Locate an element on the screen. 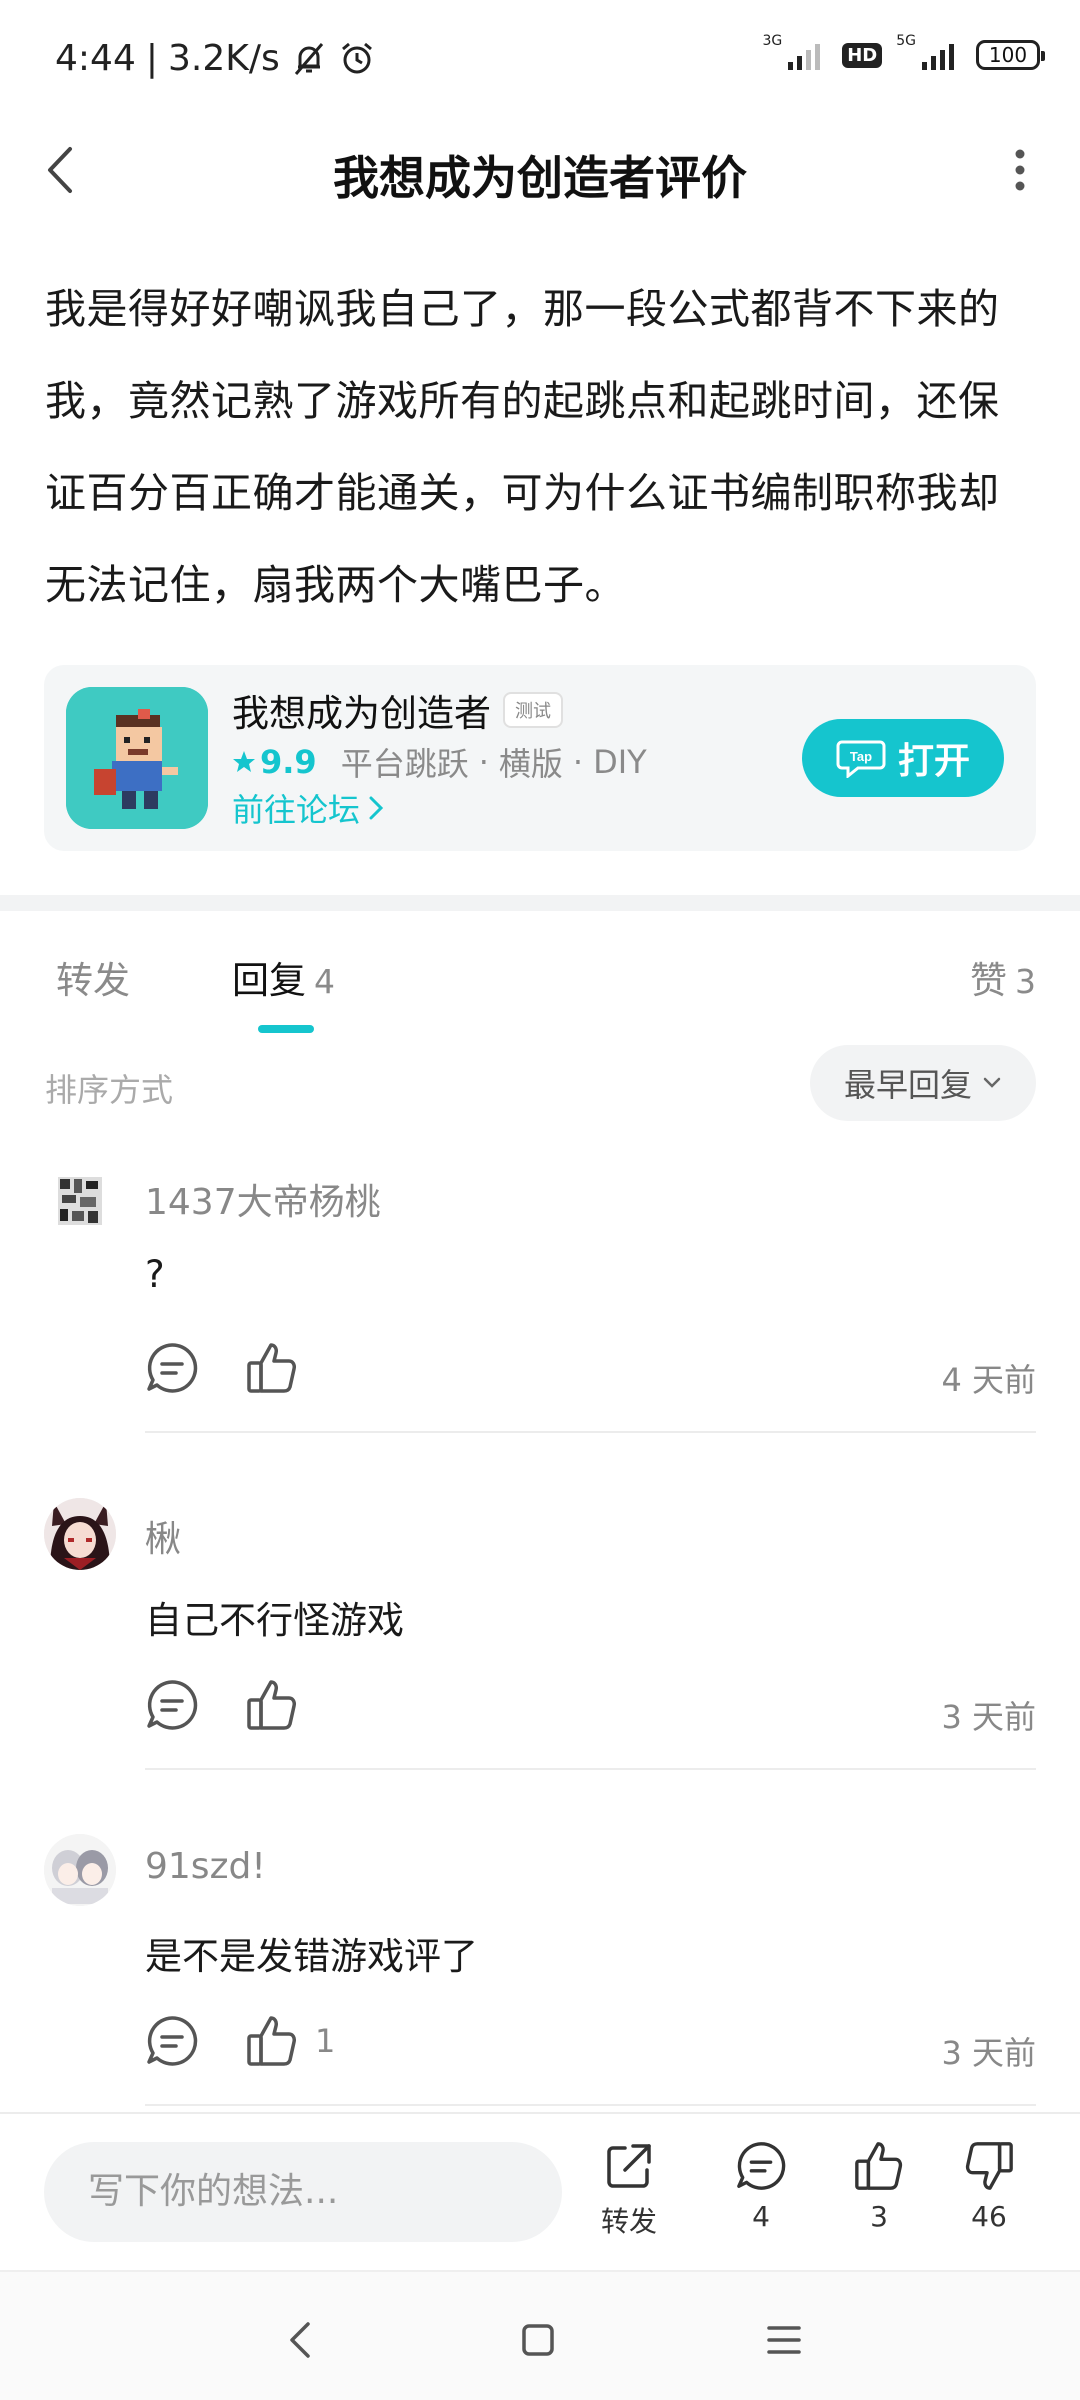 This screenshot has height=2400, width=1080. system-nav-bar is located at coordinates (540, 2335).